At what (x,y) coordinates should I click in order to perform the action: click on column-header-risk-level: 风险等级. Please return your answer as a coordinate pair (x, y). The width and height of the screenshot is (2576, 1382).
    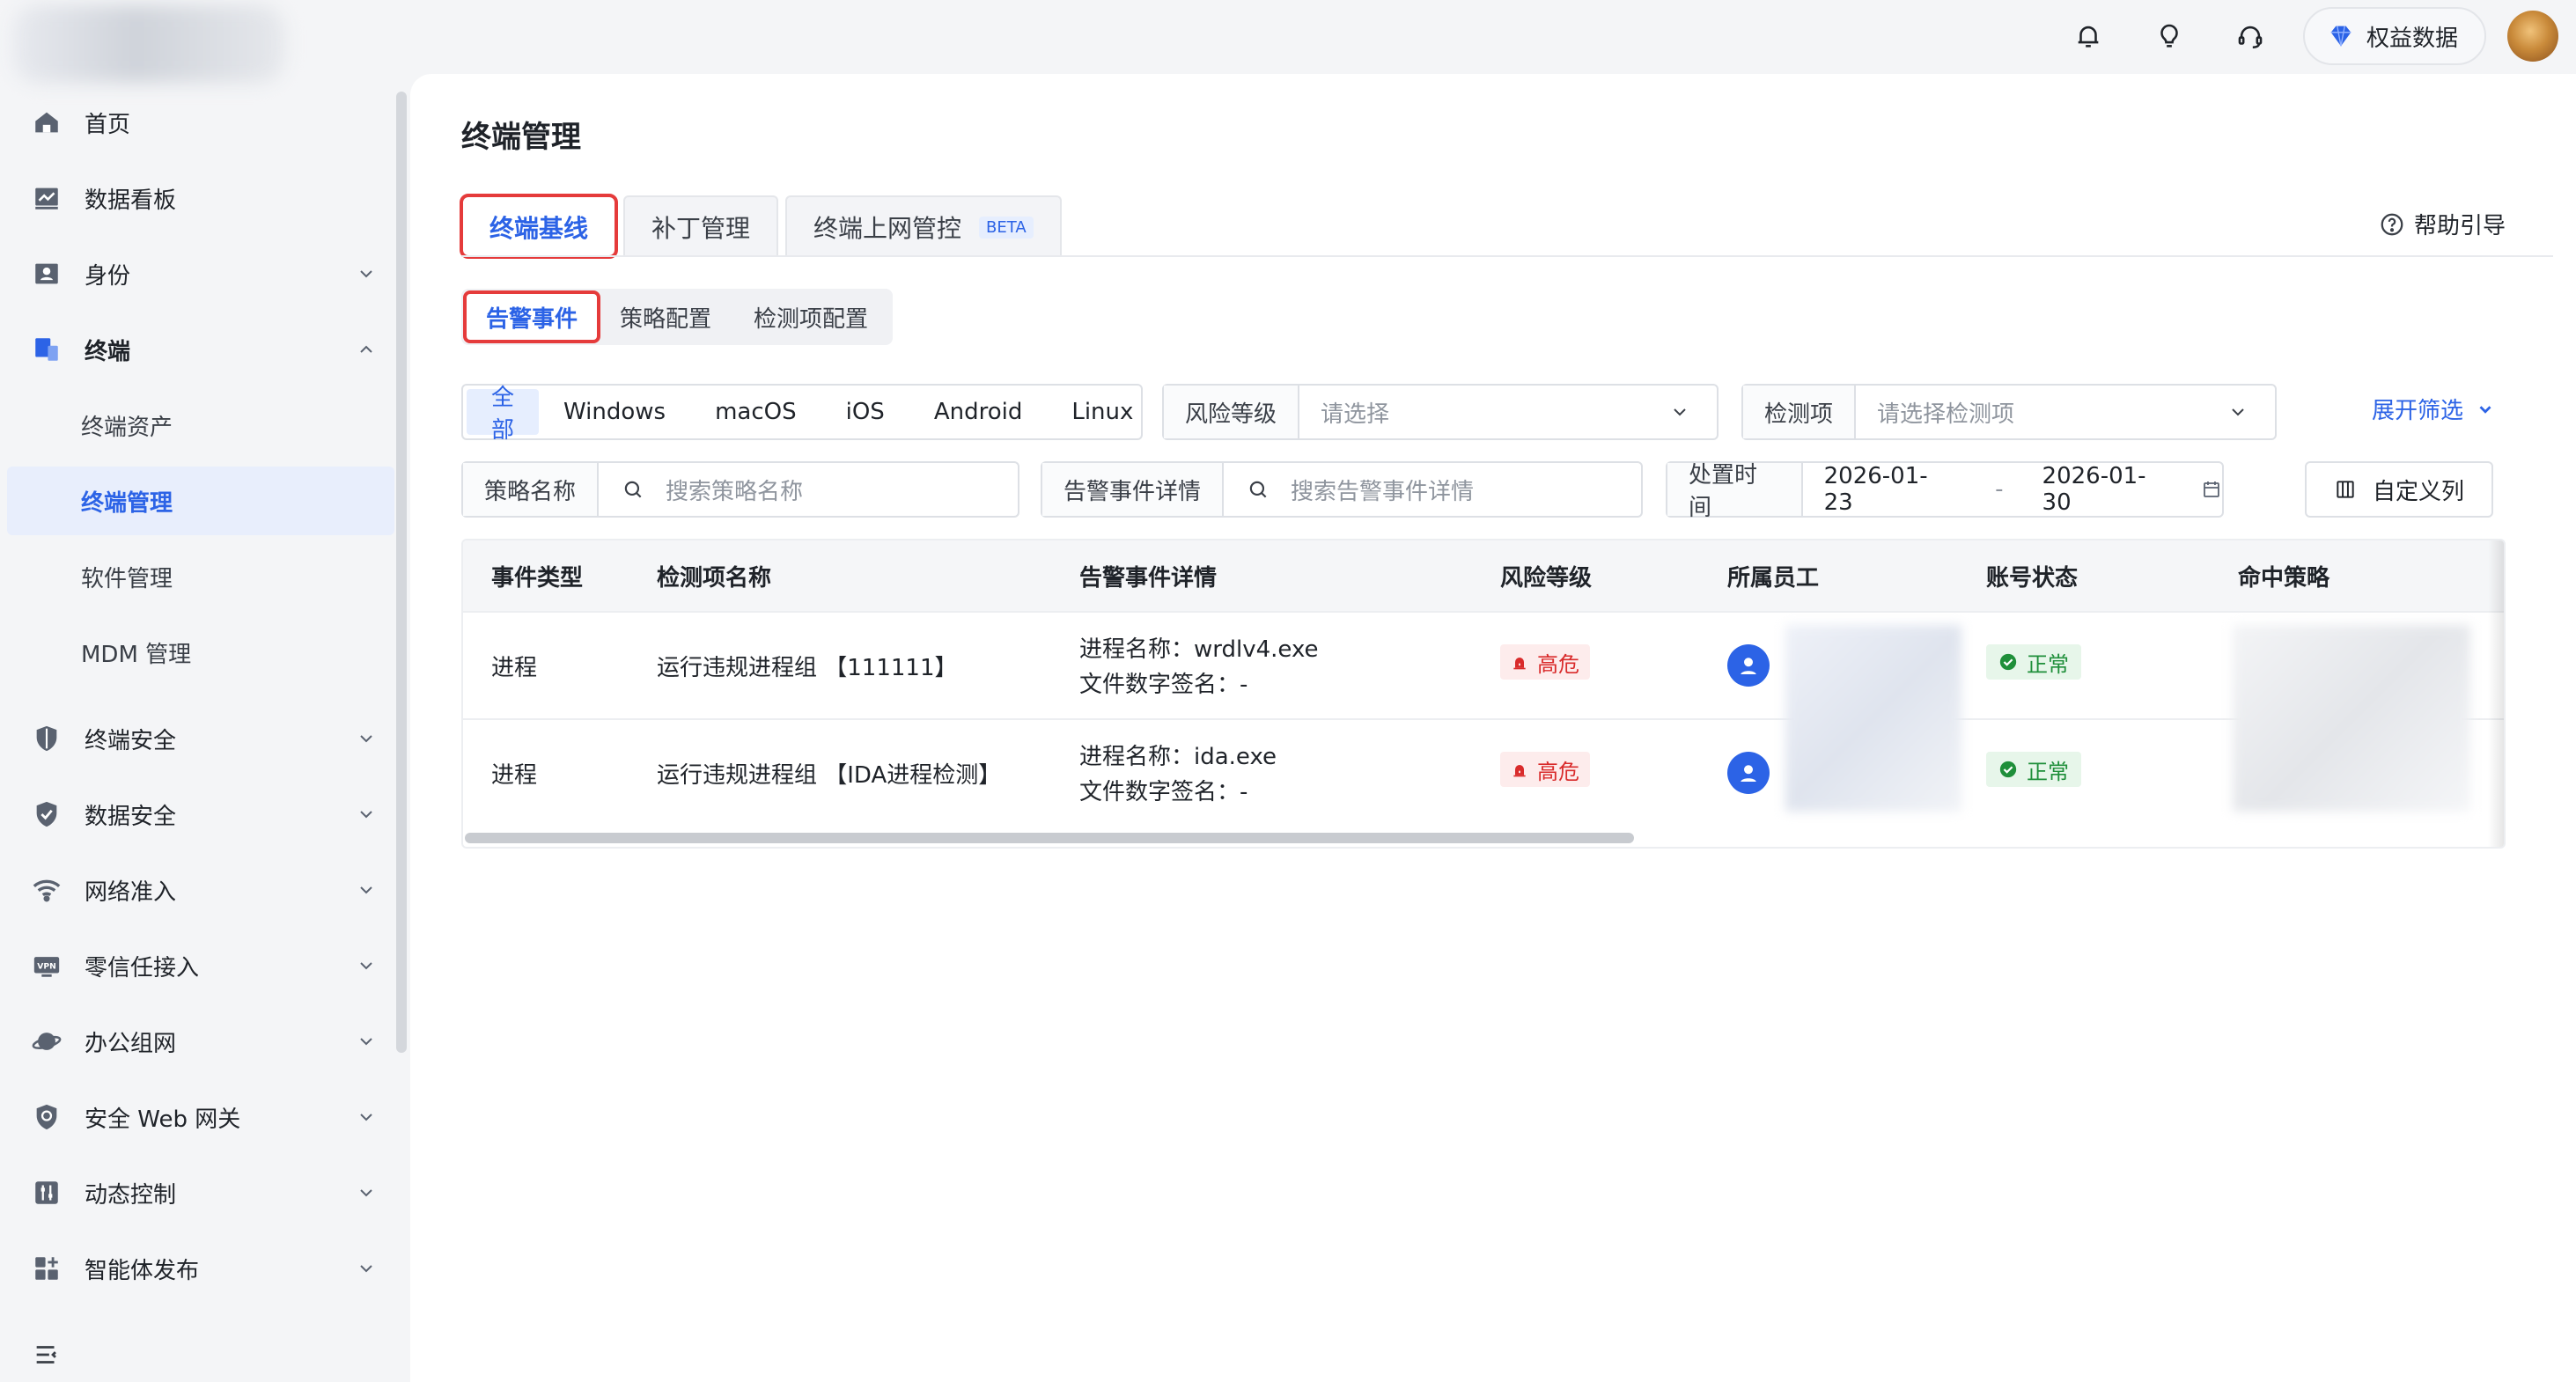
    Looking at the image, I should click on (1547, 578).